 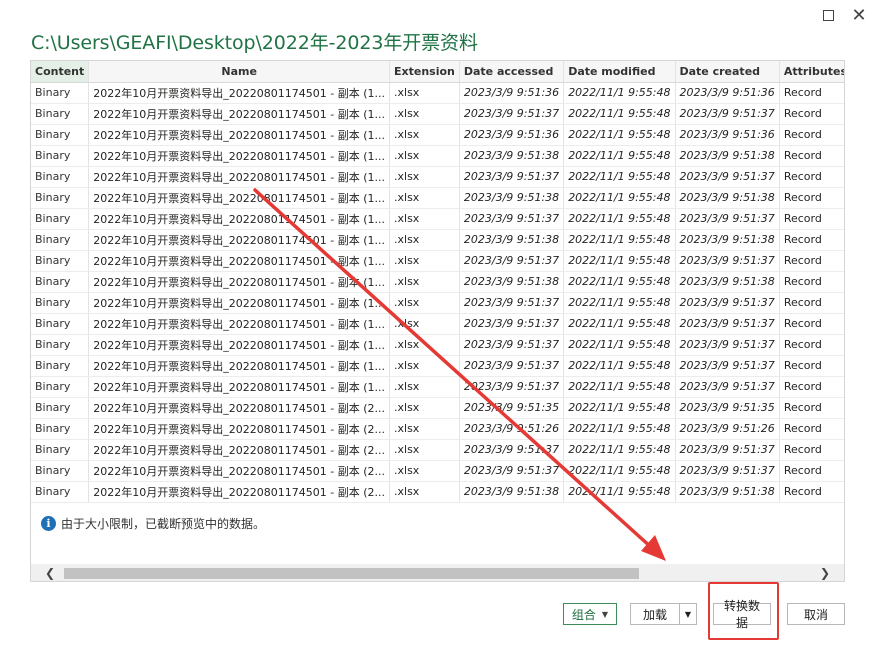 I want to click on combine-label: 组合, so click(x=583, y=614).